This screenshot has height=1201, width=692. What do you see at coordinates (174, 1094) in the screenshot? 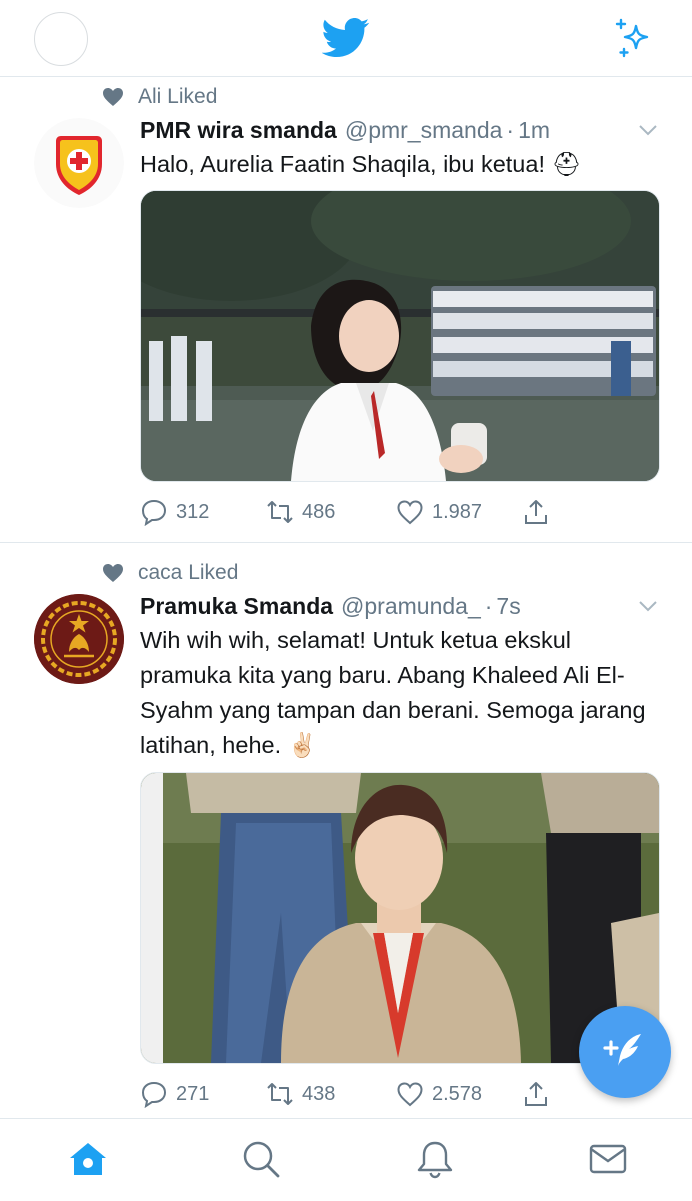
I see `reply-button: 271` at bounding box center [174, 1094].